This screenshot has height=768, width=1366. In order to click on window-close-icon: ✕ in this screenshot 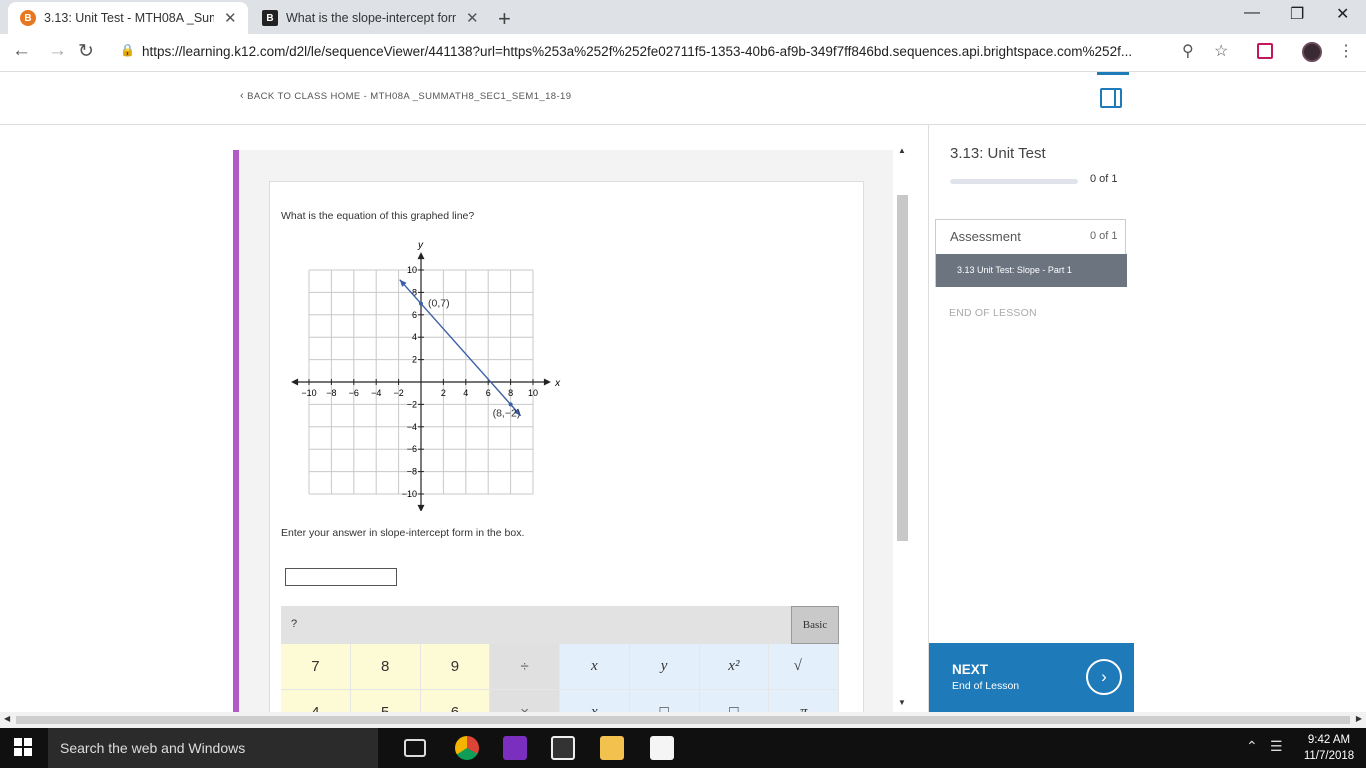, I will do `click(1342, 14)`.